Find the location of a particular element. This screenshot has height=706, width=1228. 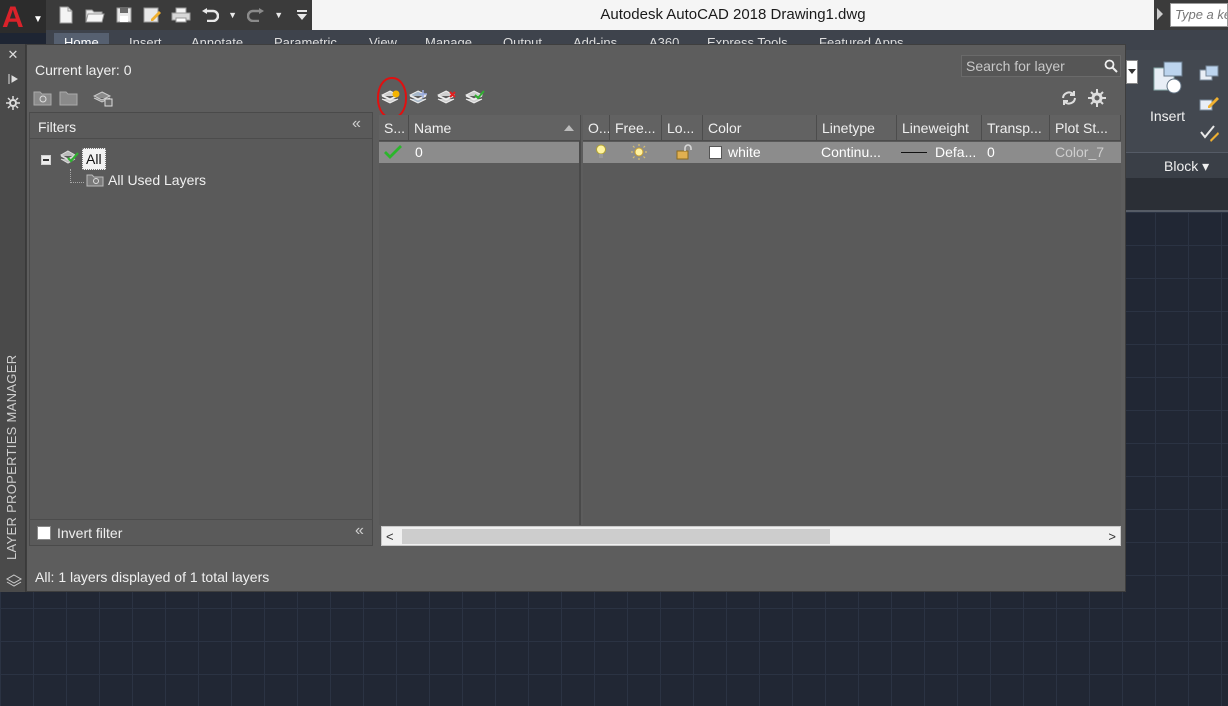

filter-all: All is located at coordinates (94, 159).